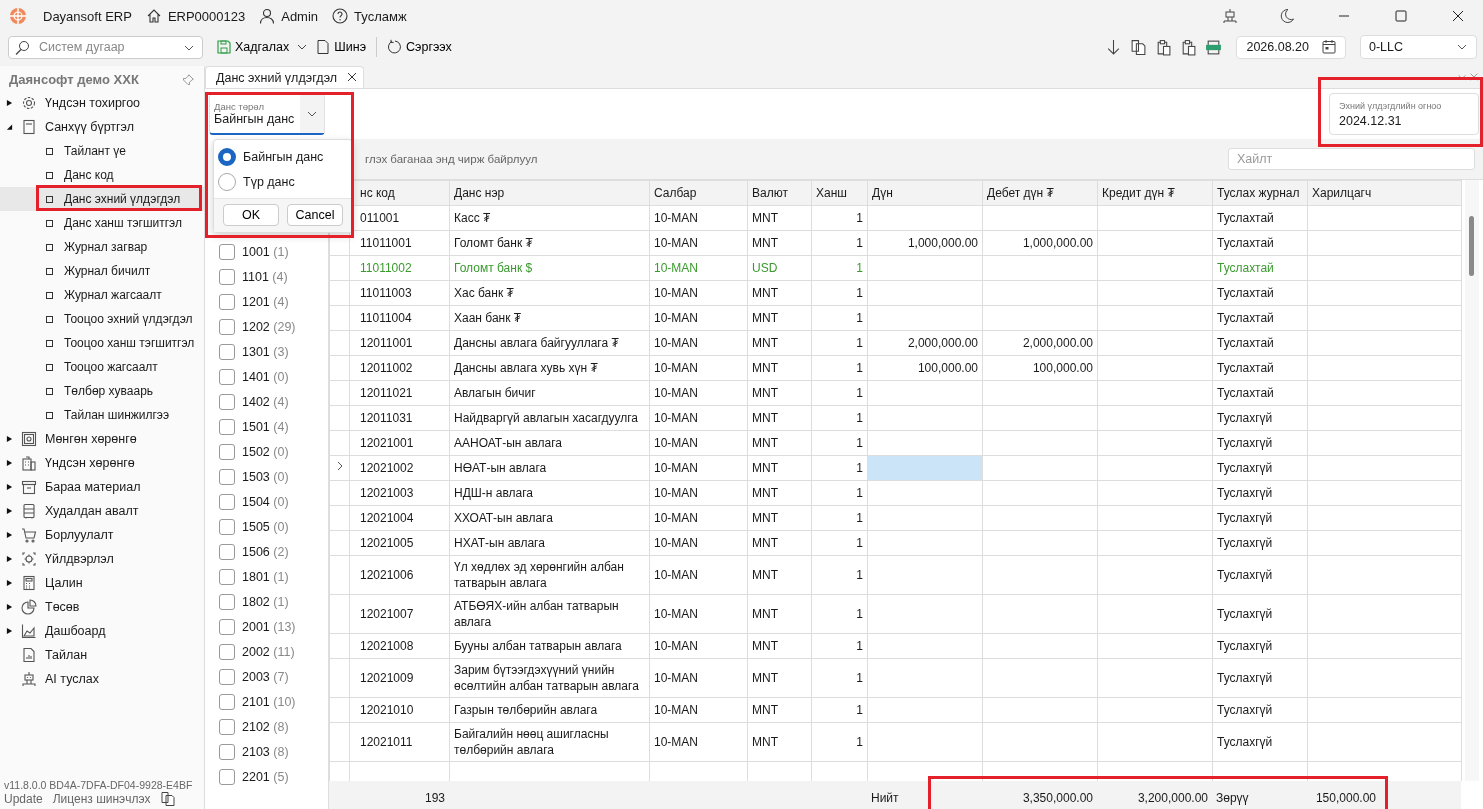 This screenshot has height=809, width=1483. I want to click on account-code-filter: 1001 (1), so click(265, 251).